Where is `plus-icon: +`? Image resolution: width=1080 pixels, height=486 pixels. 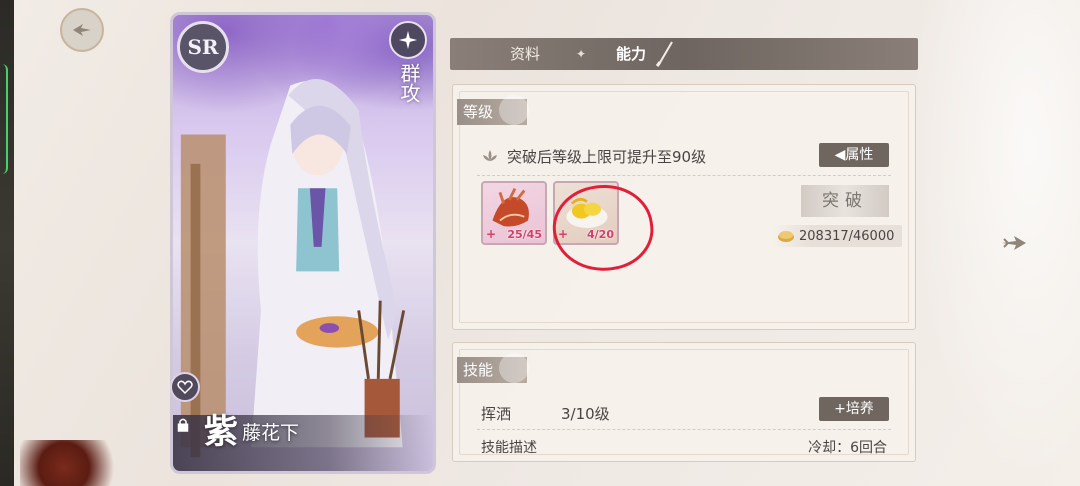 plus-icon: + is located at coordinates (840, 409).